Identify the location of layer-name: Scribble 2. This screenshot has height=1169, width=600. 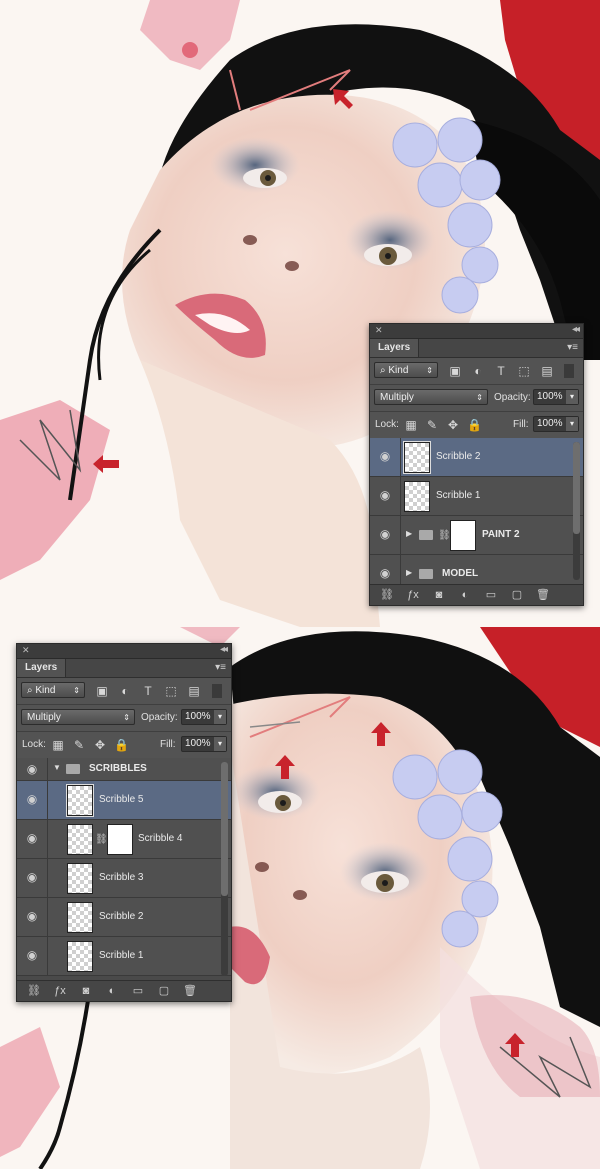
(458, 456).